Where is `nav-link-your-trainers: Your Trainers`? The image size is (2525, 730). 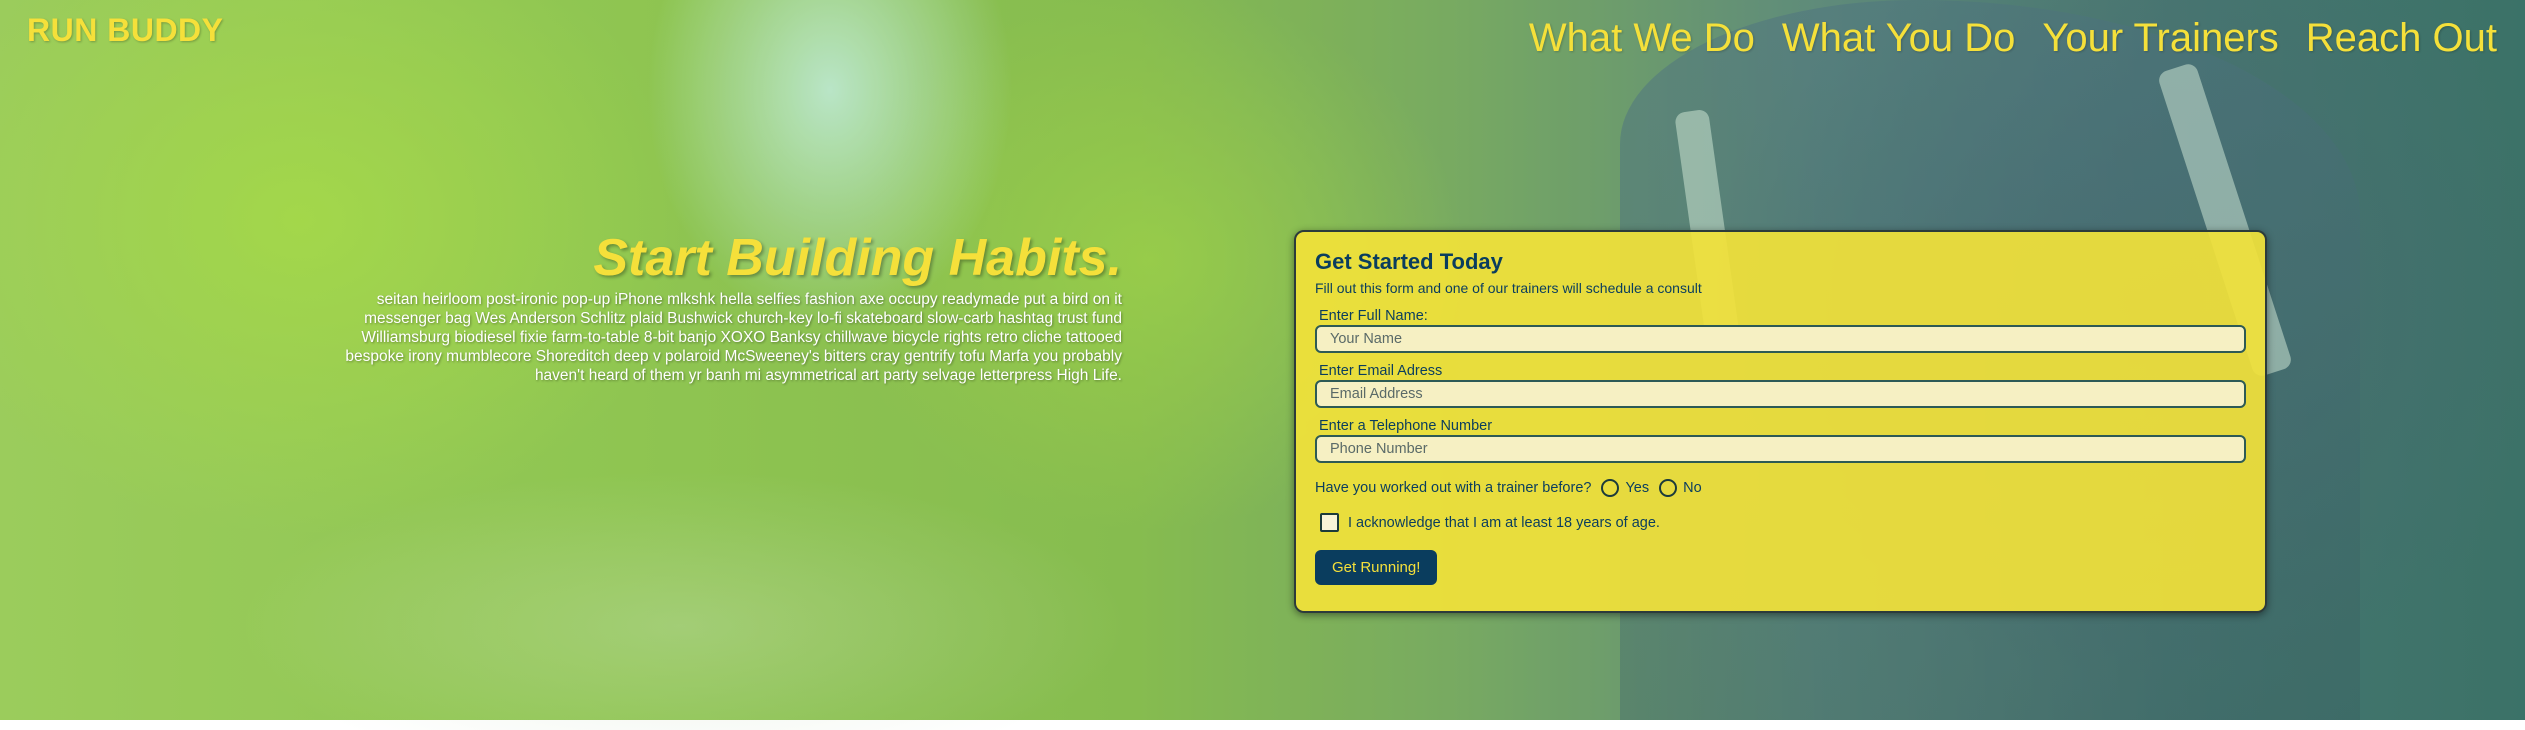
nav-link-your-trainers: Your Trainers is located at coordinates (2160, 38).